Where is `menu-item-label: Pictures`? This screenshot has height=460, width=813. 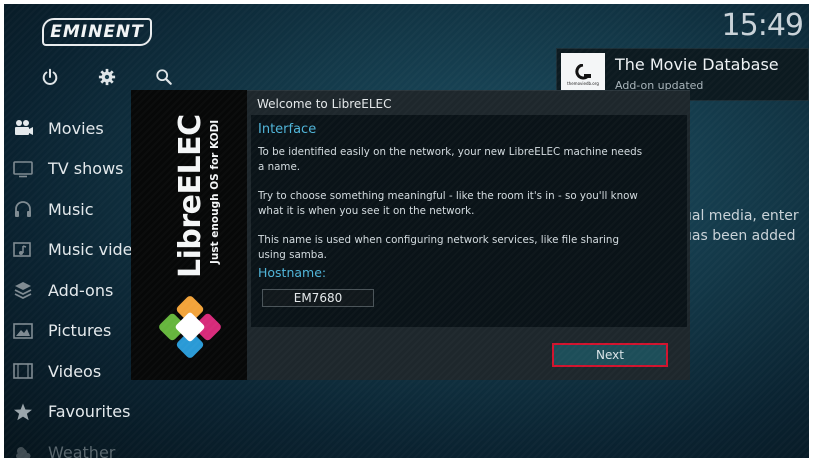
menu-item-label: Pictures is located at coordinates (80, 331).